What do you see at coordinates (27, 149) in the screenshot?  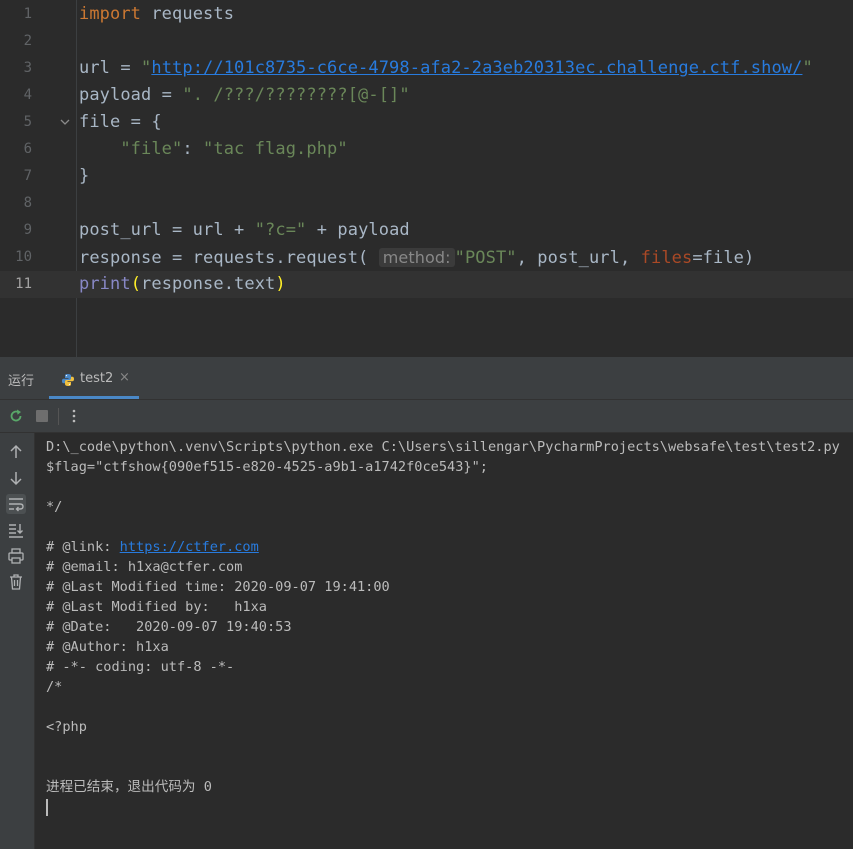 I see `line-number: 6` at bounding box center [27, 149].